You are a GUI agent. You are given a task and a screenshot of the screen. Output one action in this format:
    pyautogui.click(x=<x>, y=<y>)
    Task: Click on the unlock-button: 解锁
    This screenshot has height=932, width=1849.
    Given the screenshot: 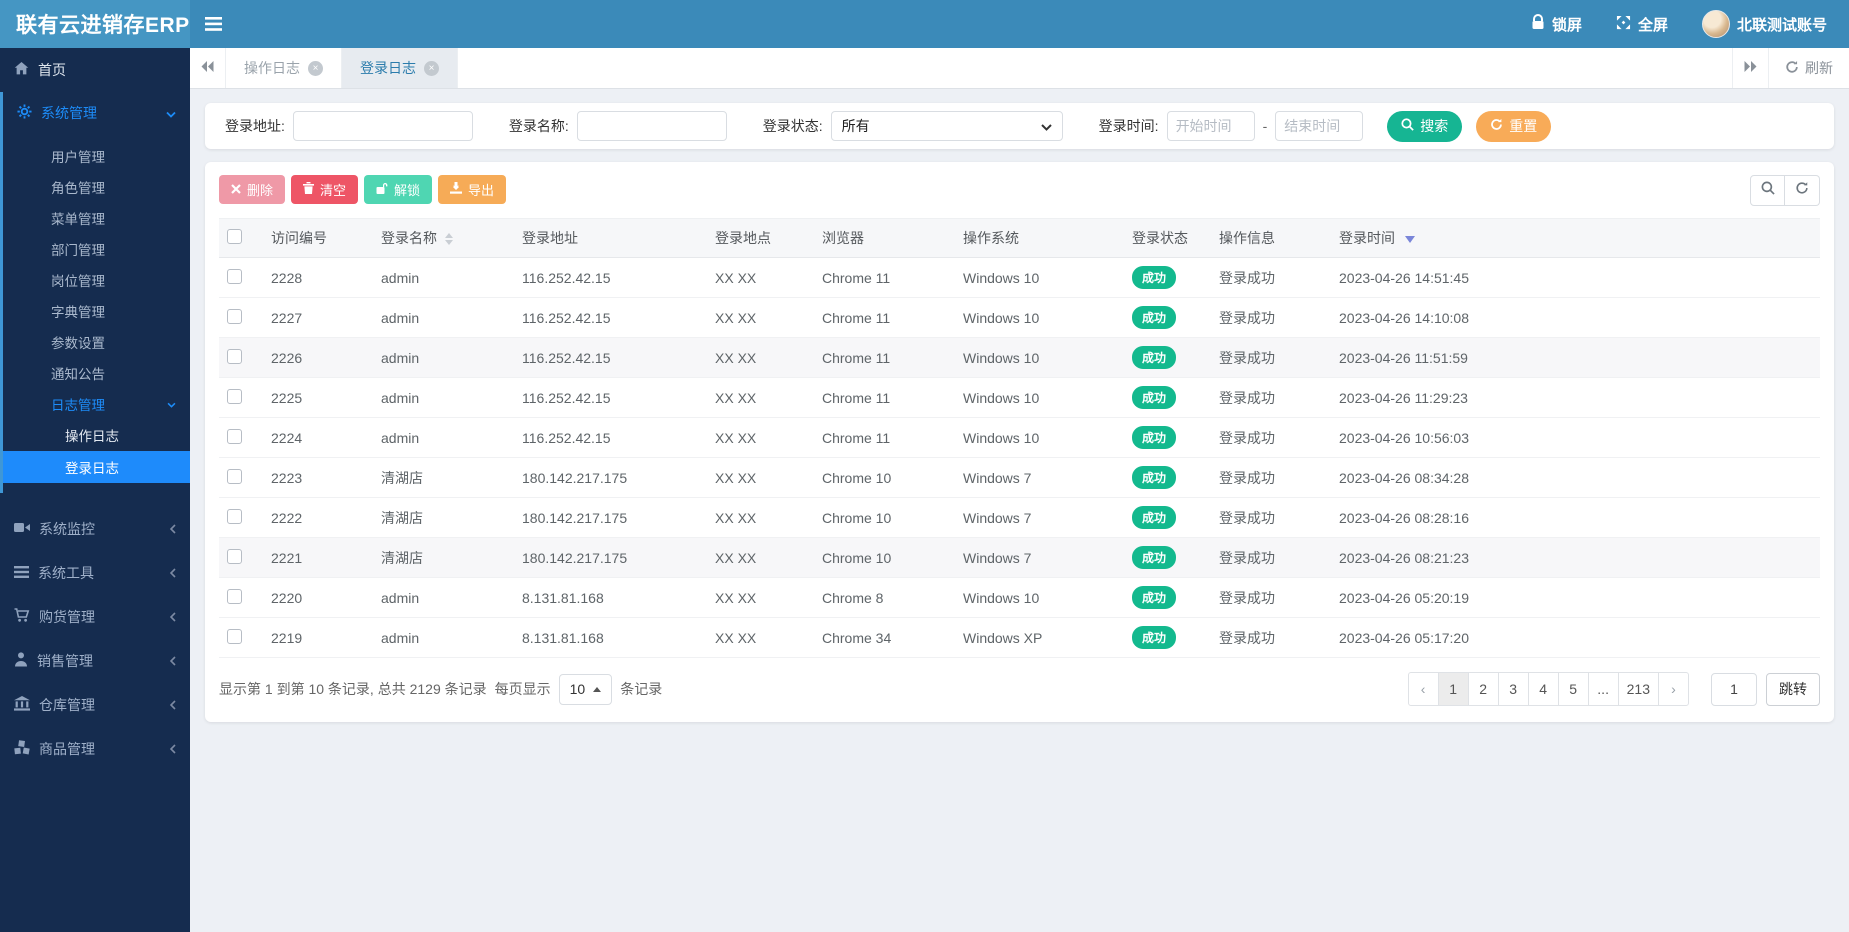 What is the action you would take?
    pyautogui.click(x=398, y=189)
    